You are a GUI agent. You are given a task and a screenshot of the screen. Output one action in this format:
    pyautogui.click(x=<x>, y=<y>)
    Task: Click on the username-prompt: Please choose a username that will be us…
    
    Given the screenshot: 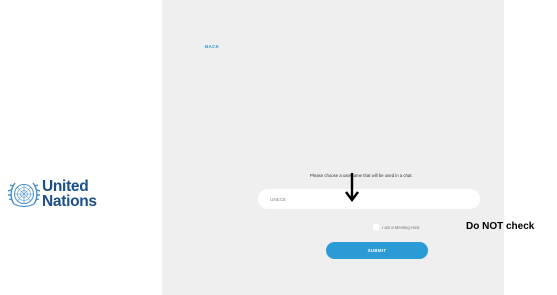 What is the action you would take?
    pyautogui.click(x=361, y=175)
    